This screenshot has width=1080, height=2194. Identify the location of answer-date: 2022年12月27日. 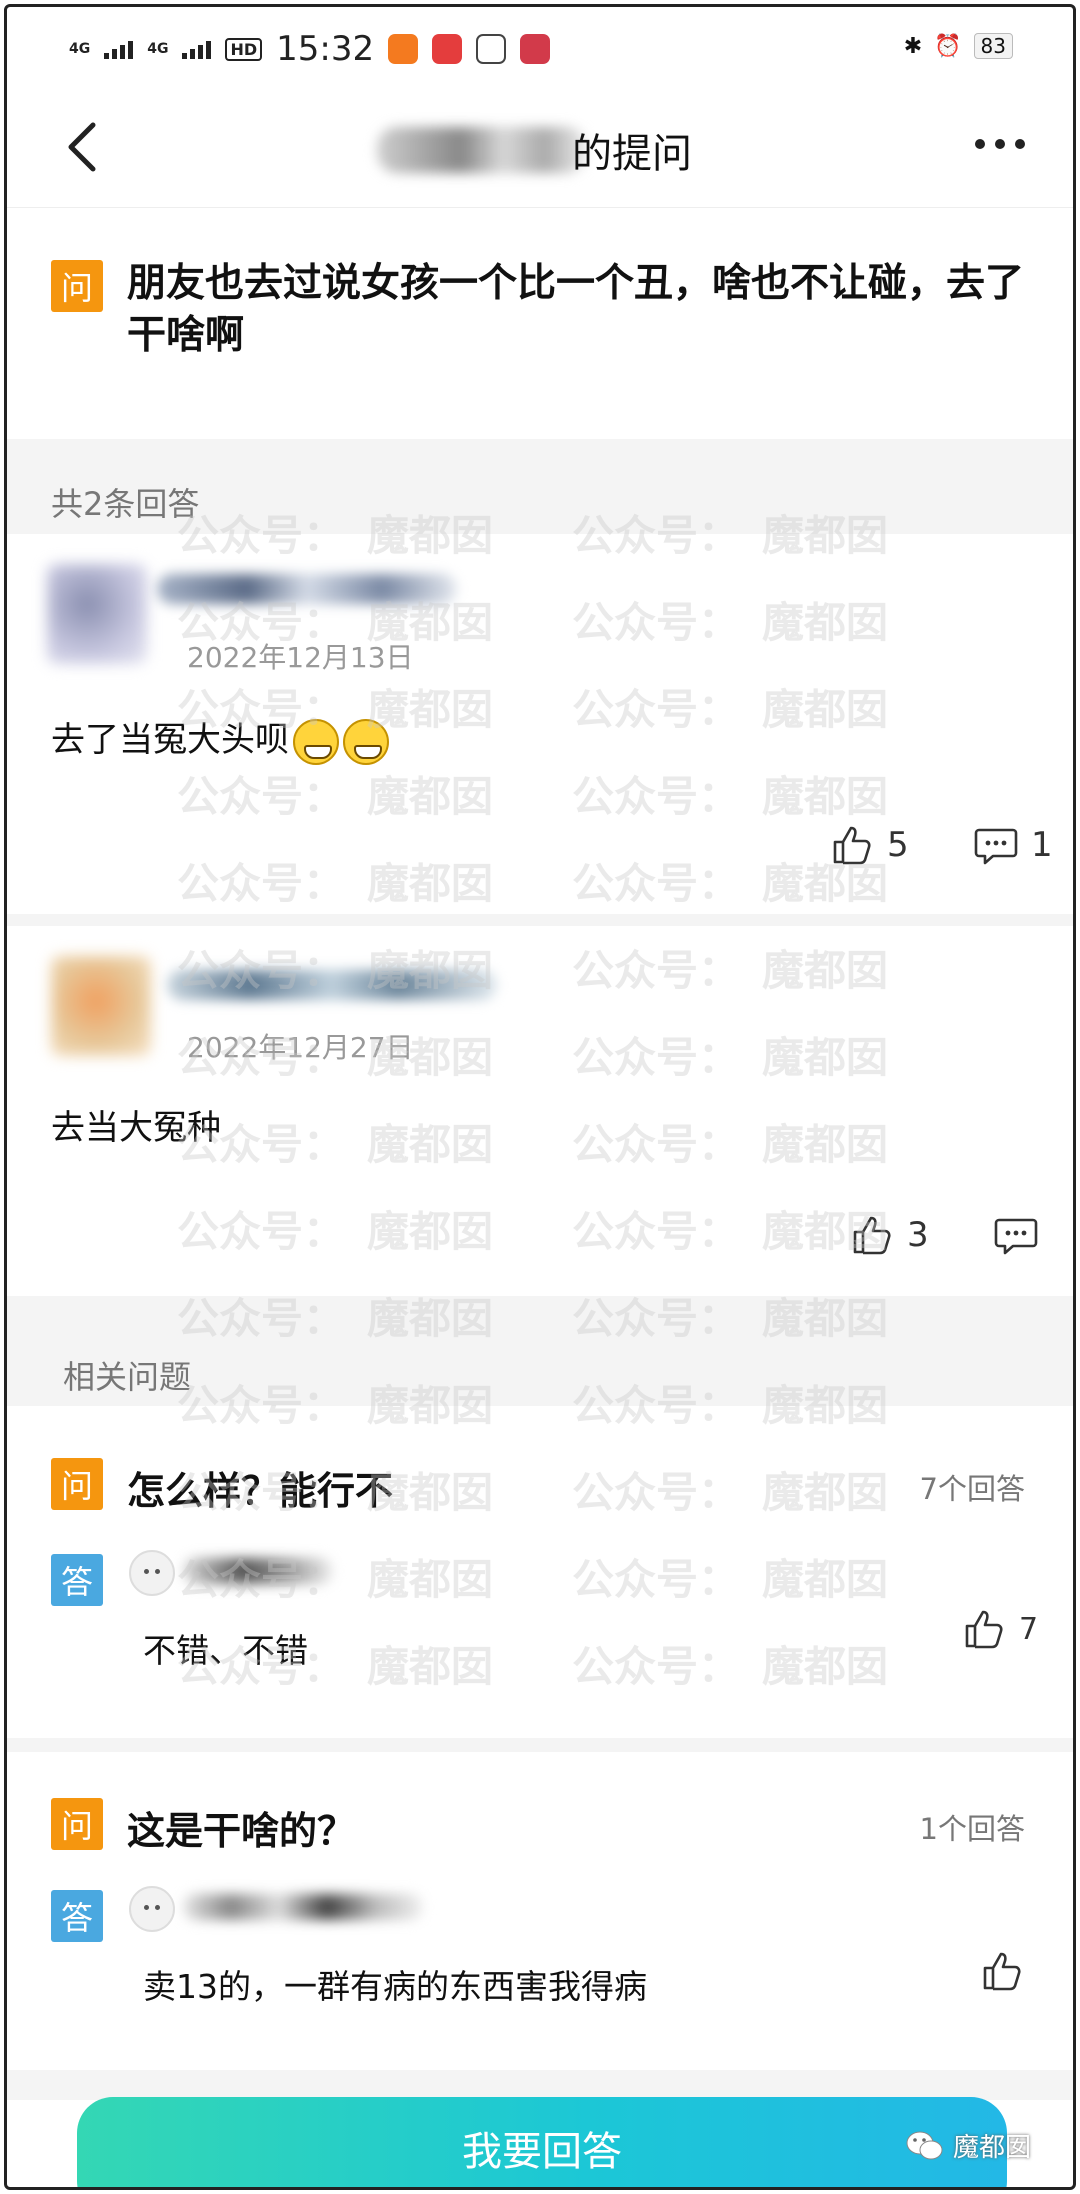
(300, 1047).